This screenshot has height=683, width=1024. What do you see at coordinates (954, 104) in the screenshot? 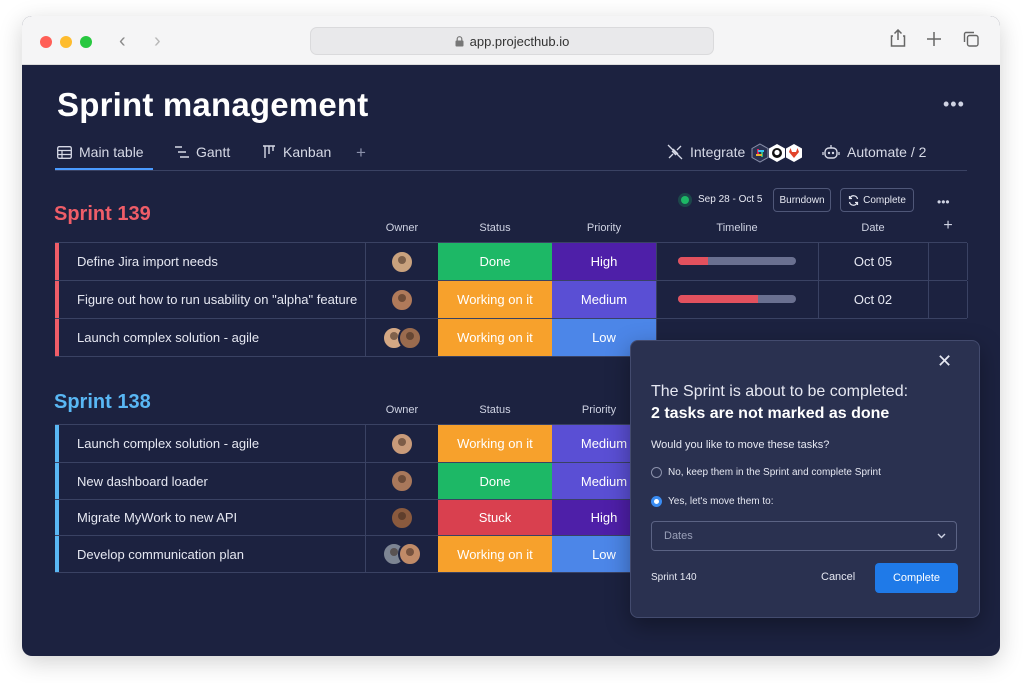
I see `page-more-menu-button: •••` at bounding box center [954, 104].